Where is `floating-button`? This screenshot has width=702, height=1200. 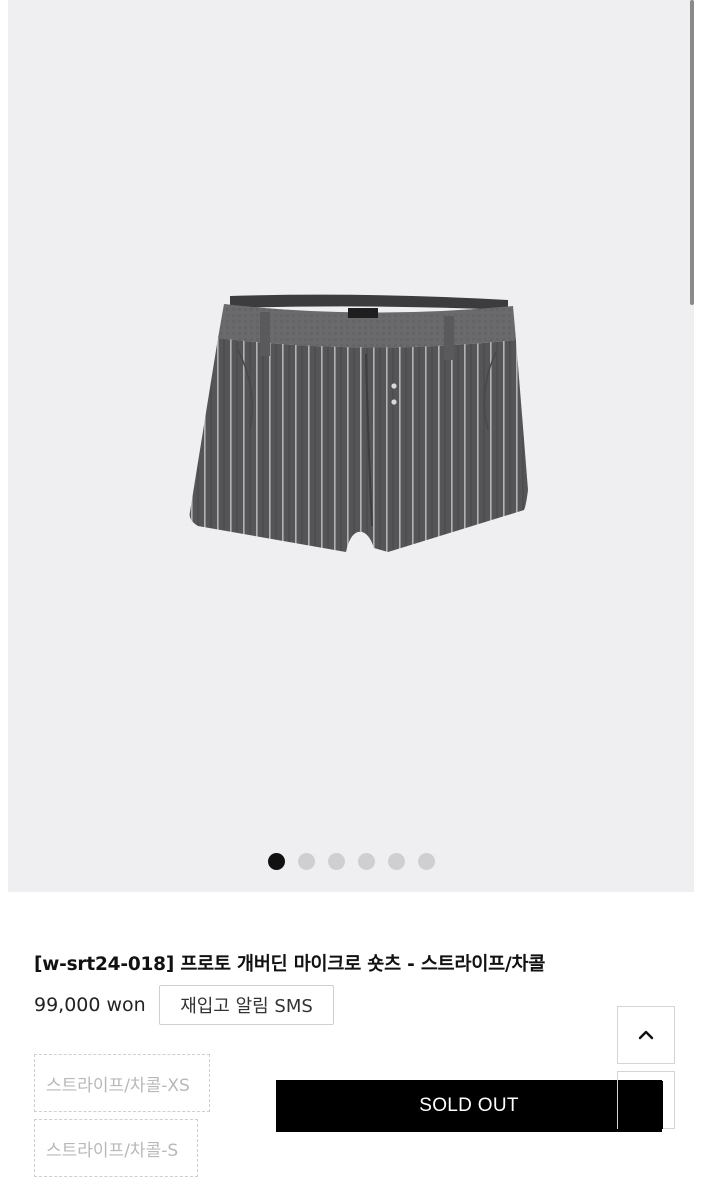 floating-button is located at coordinates (646, 1100).